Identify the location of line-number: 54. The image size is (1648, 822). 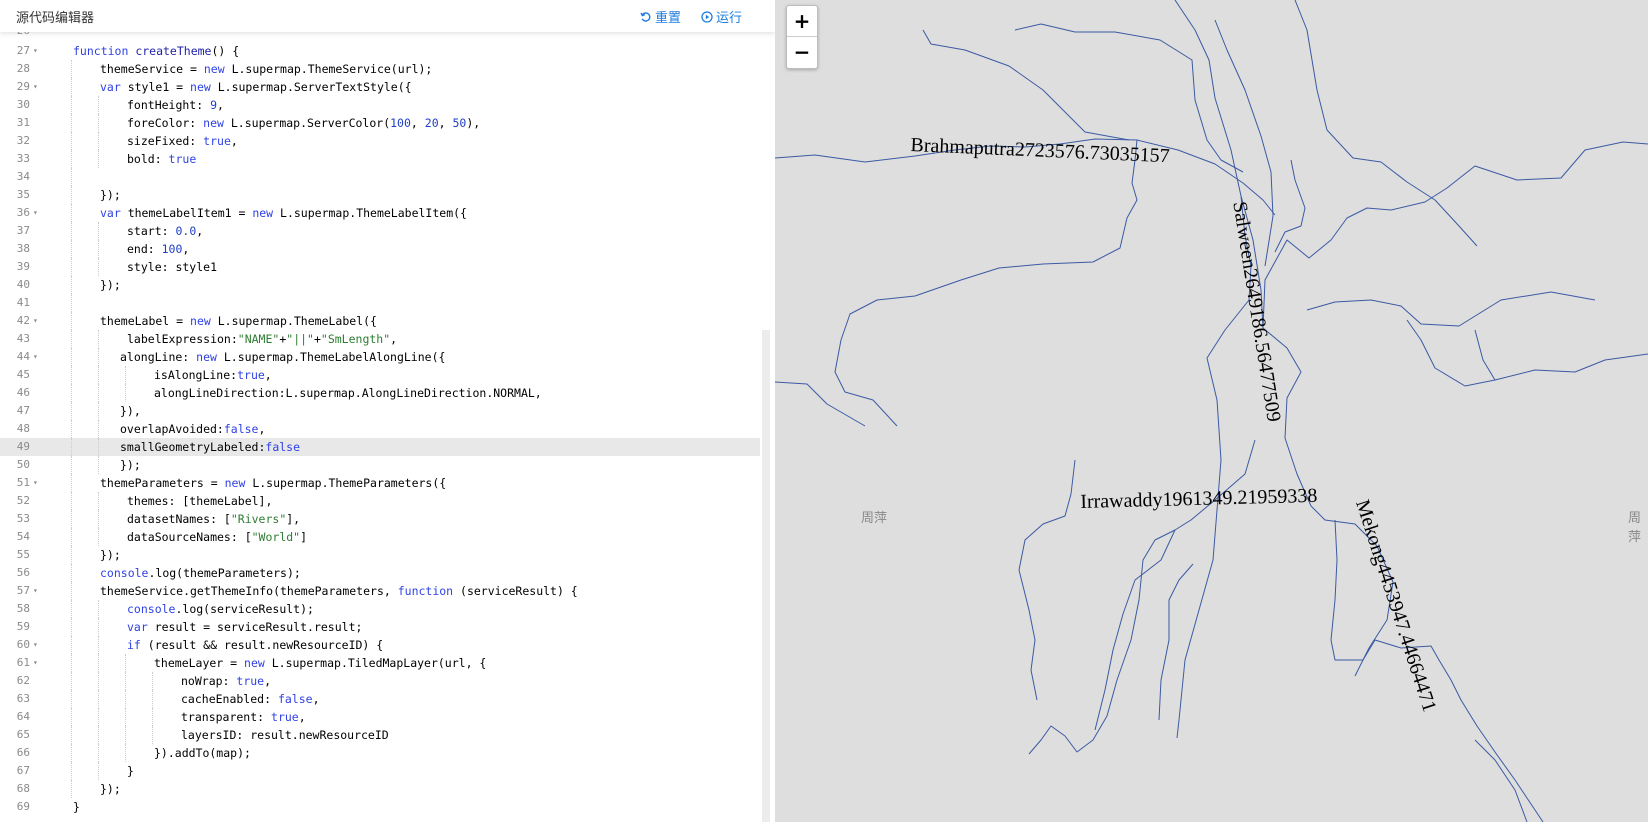
(23, 536).